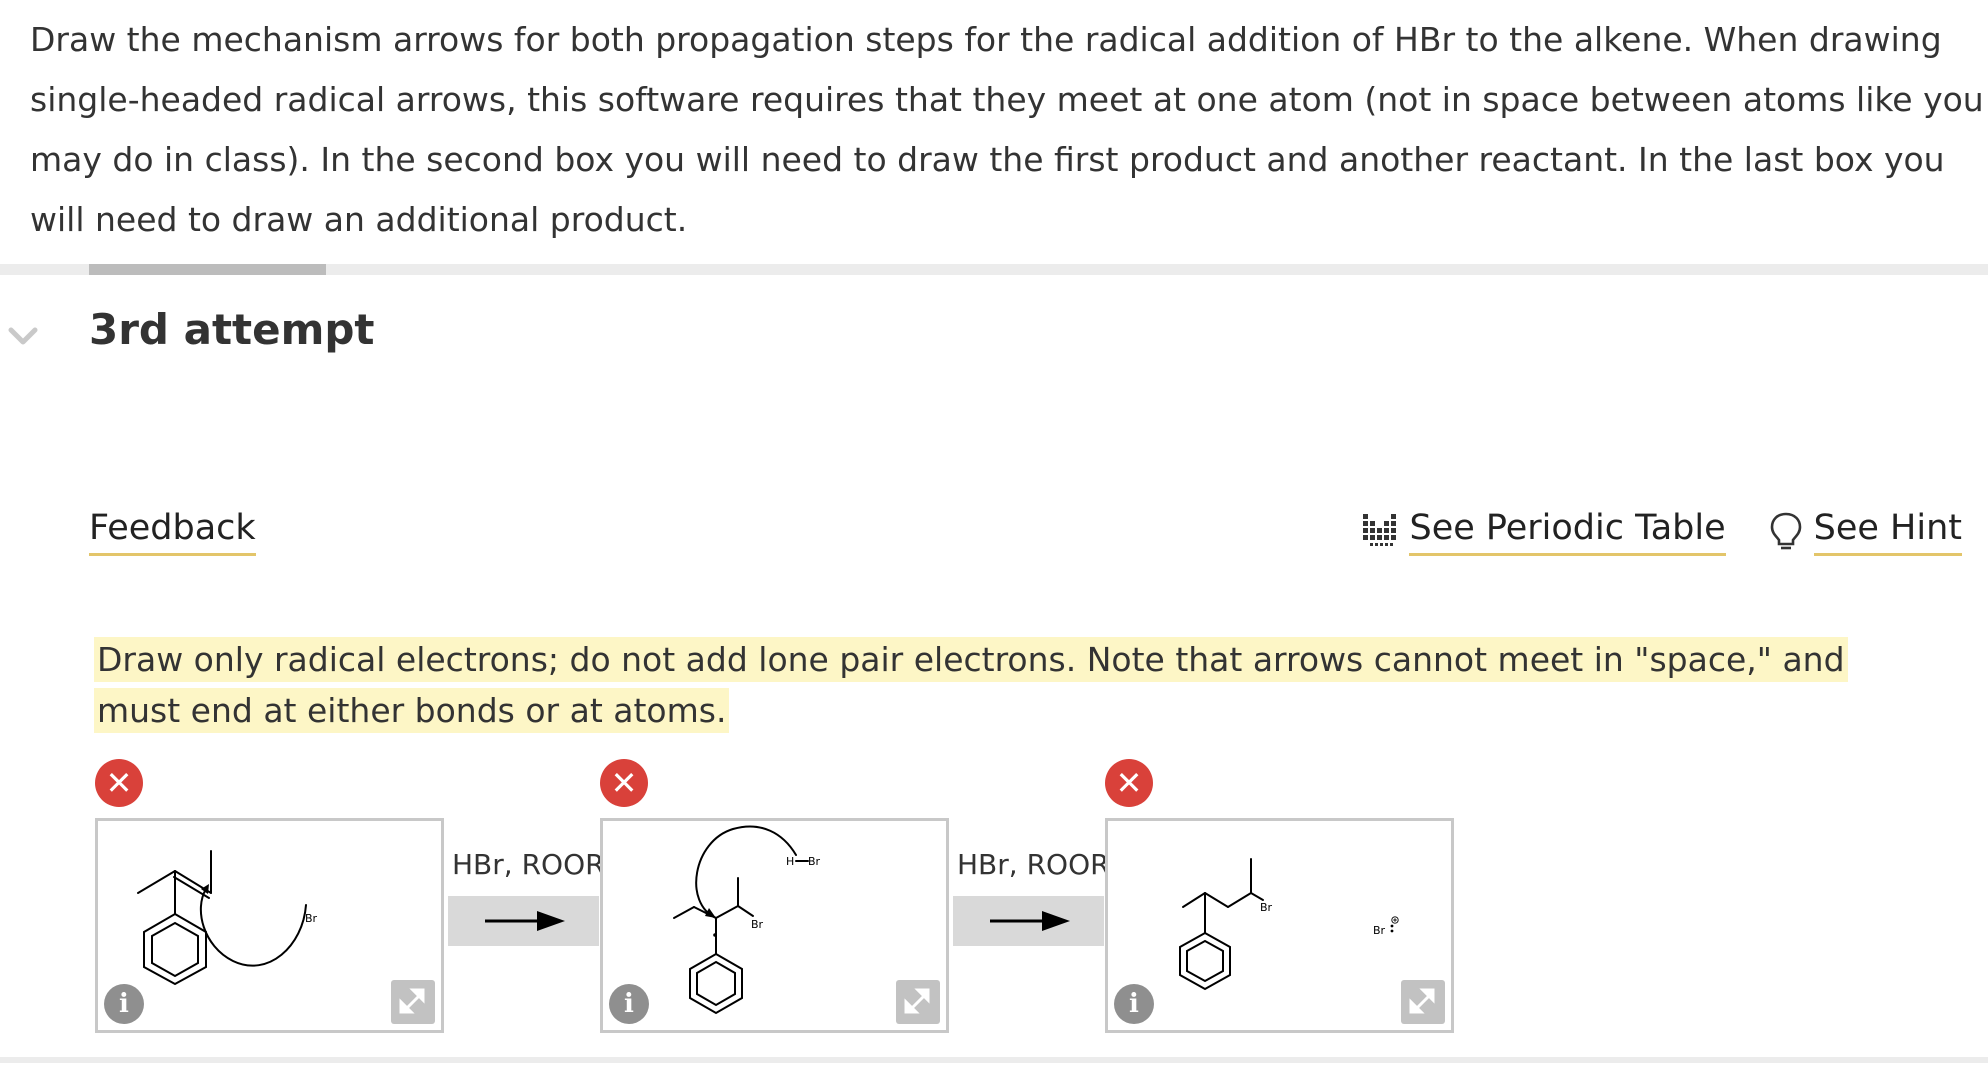 This screenshot has height=1071, width=1988. I want to click on drawing-panel-3: Br Br i, so click(1279, 925).